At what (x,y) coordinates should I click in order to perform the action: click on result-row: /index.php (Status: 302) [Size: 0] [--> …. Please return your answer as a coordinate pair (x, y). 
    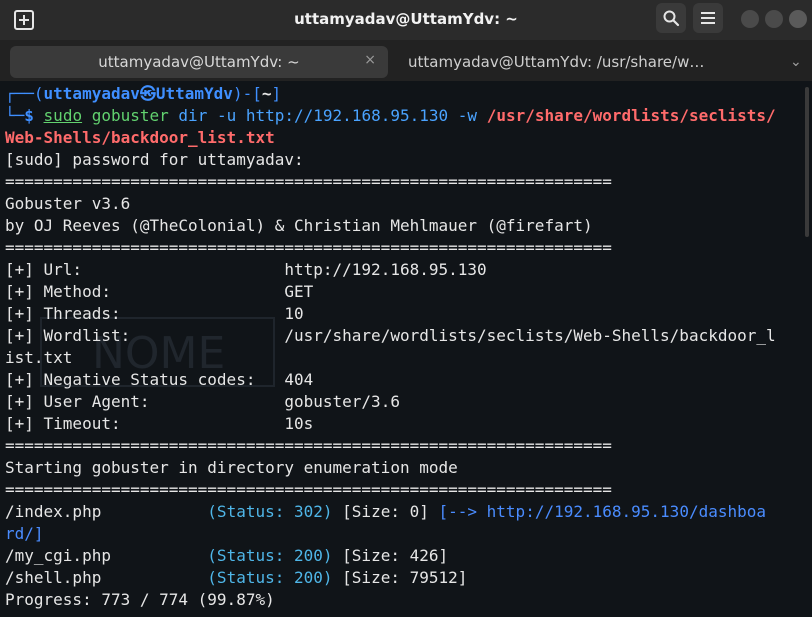
    Looking at the image, I should click on (386, 511).